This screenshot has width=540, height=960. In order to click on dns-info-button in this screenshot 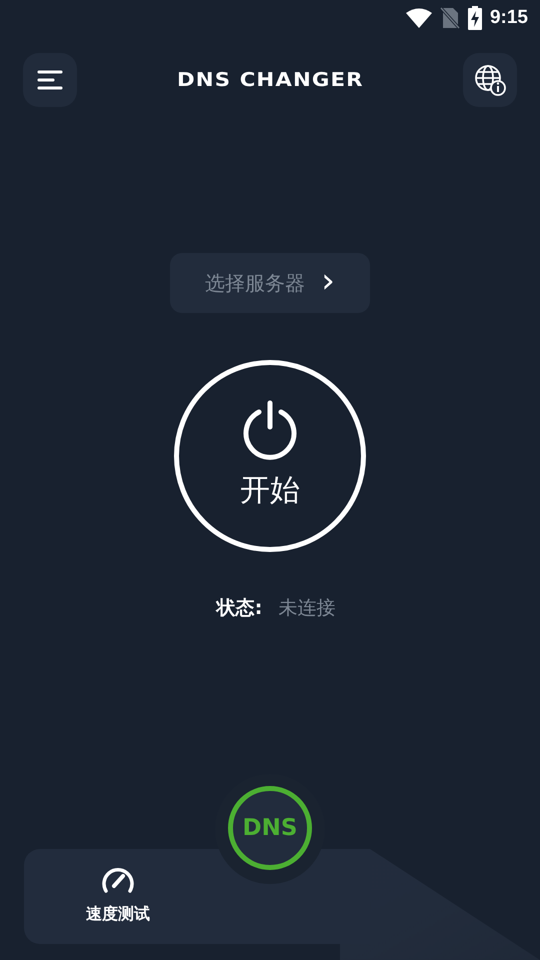, I will do `click(489, 80)`.